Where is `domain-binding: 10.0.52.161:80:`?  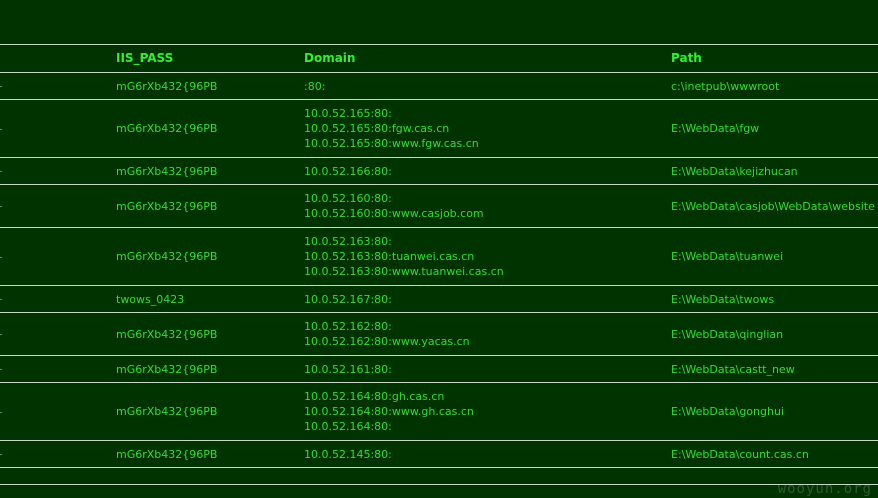
domain-binding: 10.0.52.161:80: is located at coordinates (348, 369).